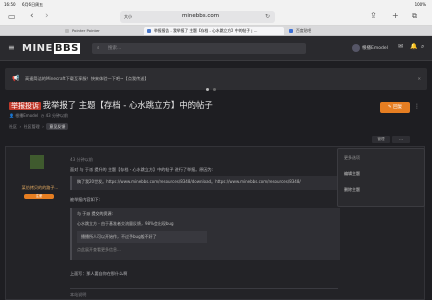 The width and height of the screenshot is (432, 300). I want to click on notice-text: 高速简洁的Minecraft下载互享服！快来体验一下吧~【点我传送】, so click(87, 78).